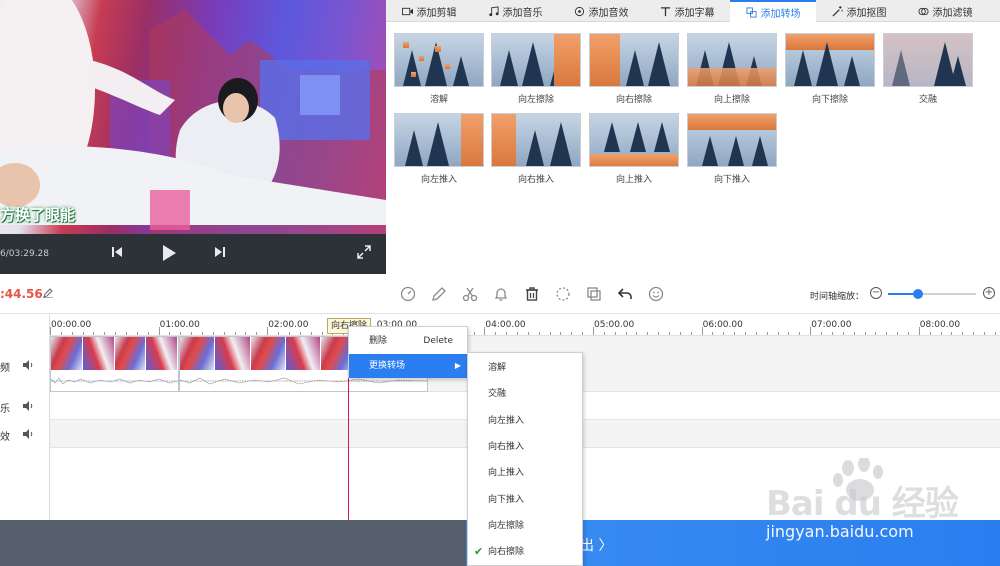  I want to click on submenu-item: 向左擦除, so click(525, 526).